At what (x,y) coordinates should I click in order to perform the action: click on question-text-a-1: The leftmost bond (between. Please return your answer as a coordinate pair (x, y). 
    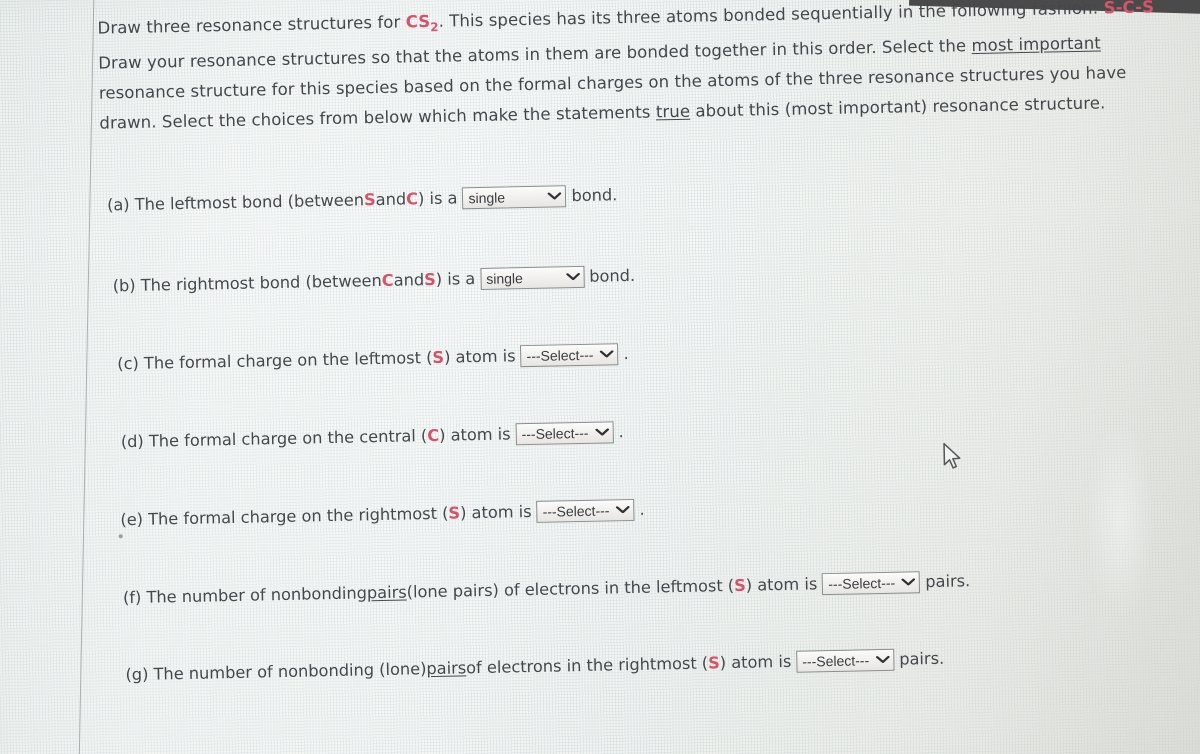
    Looking at the image, I should click on (249, 202).